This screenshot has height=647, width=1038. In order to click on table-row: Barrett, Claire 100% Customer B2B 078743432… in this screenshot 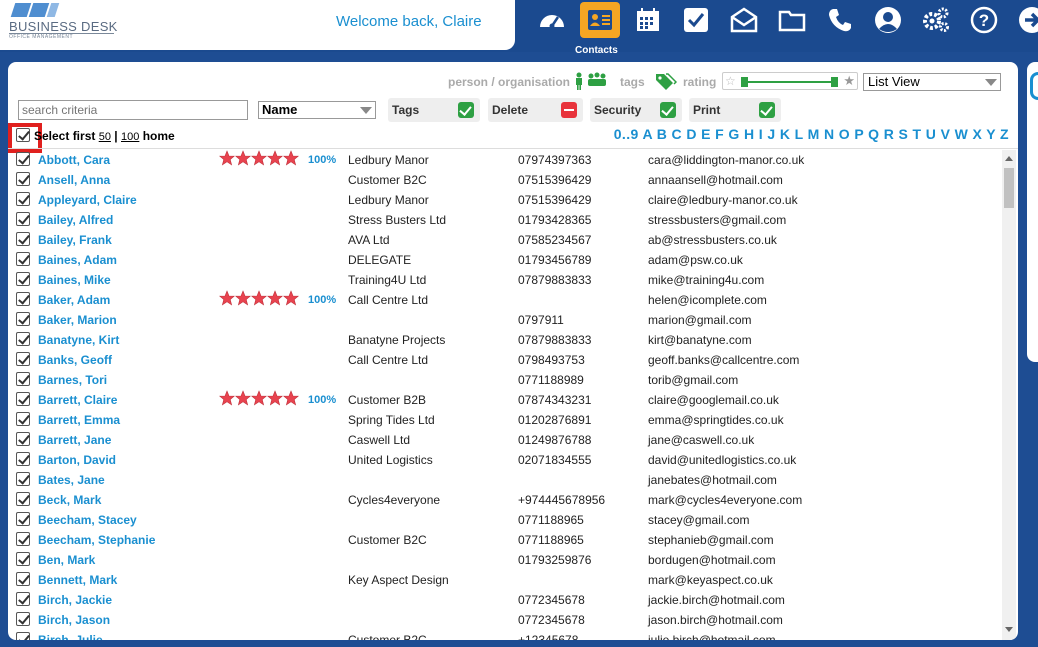, I will do `click(504, 400)`.